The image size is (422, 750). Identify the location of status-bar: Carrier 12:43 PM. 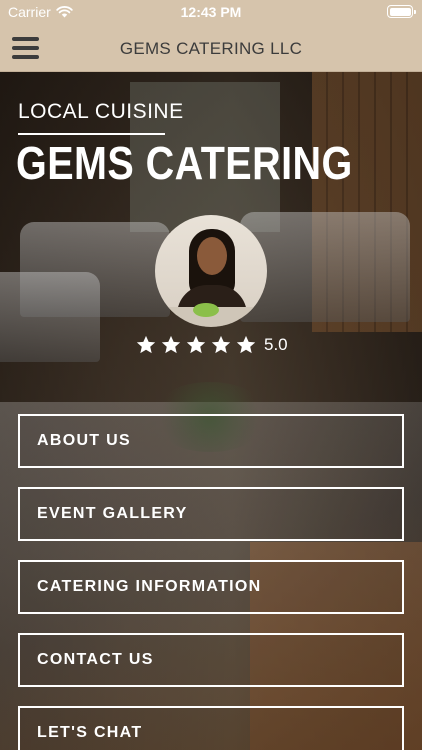
(211, 13).